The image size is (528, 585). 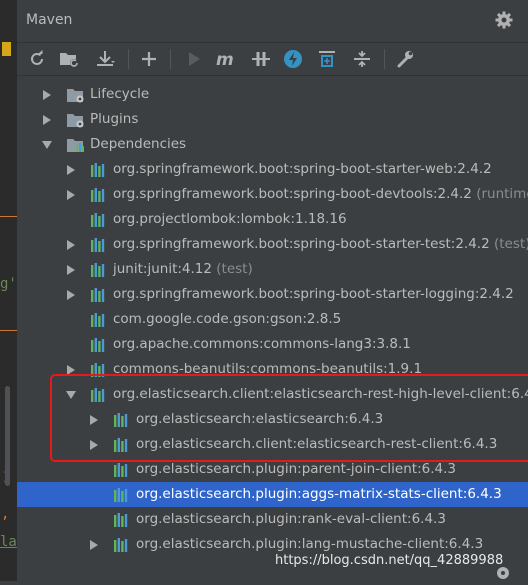 What do you see at coordinates (149, 59) in the screenshot?
I see `add-icon` at bounding box center [149, 59].